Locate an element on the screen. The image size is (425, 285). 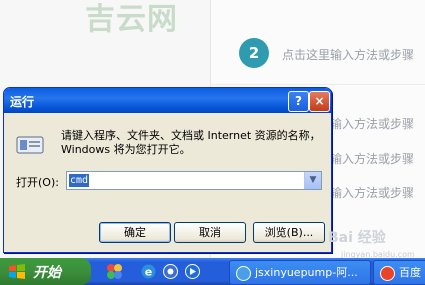
media-player-icon is located at coordinates (192, 271).